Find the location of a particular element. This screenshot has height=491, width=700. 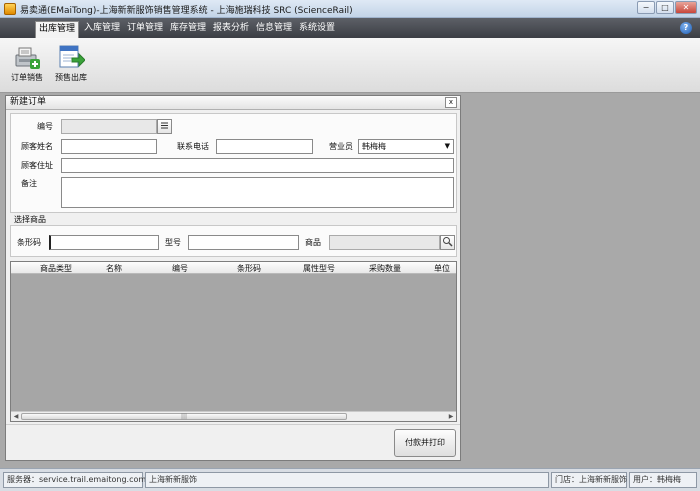

col-name: 名称 is located at coordinates (114, 268).